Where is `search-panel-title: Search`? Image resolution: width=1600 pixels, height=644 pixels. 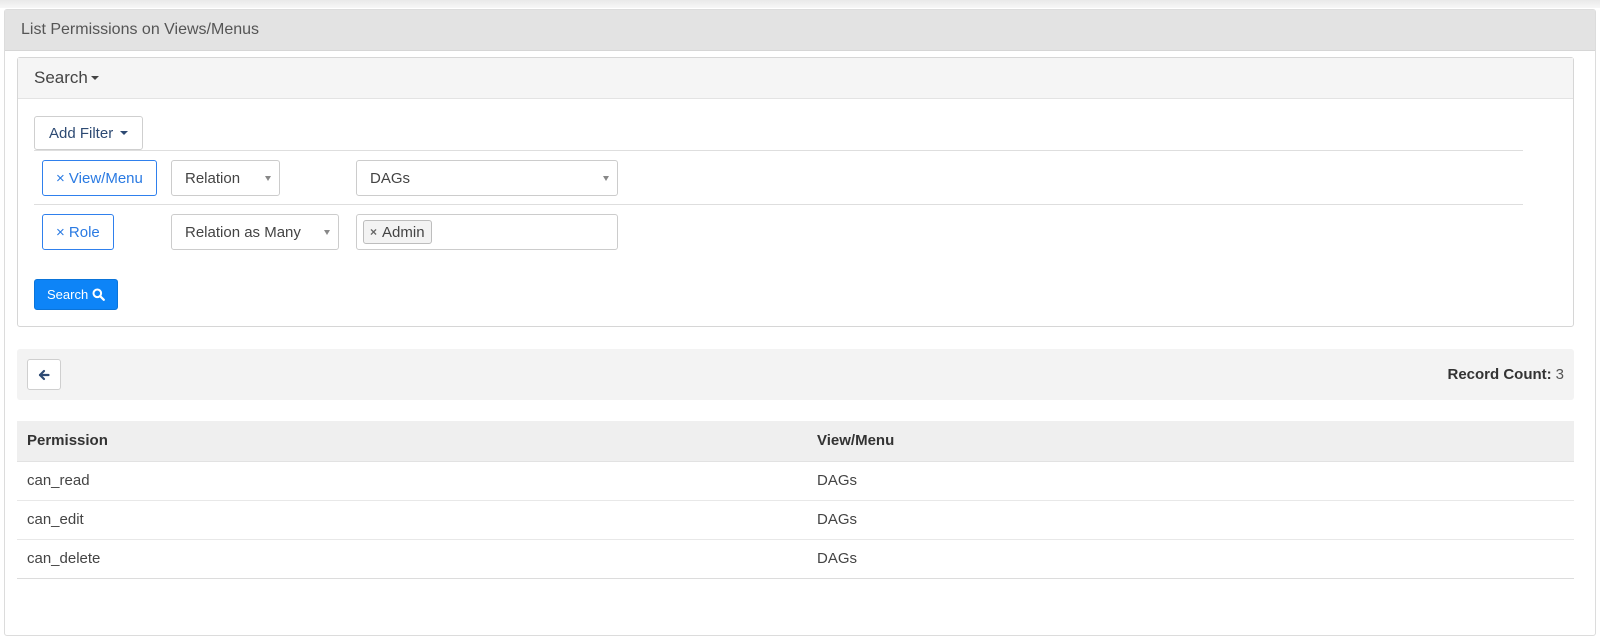 search-panel-title: Search is located at coordinates (61, 77).